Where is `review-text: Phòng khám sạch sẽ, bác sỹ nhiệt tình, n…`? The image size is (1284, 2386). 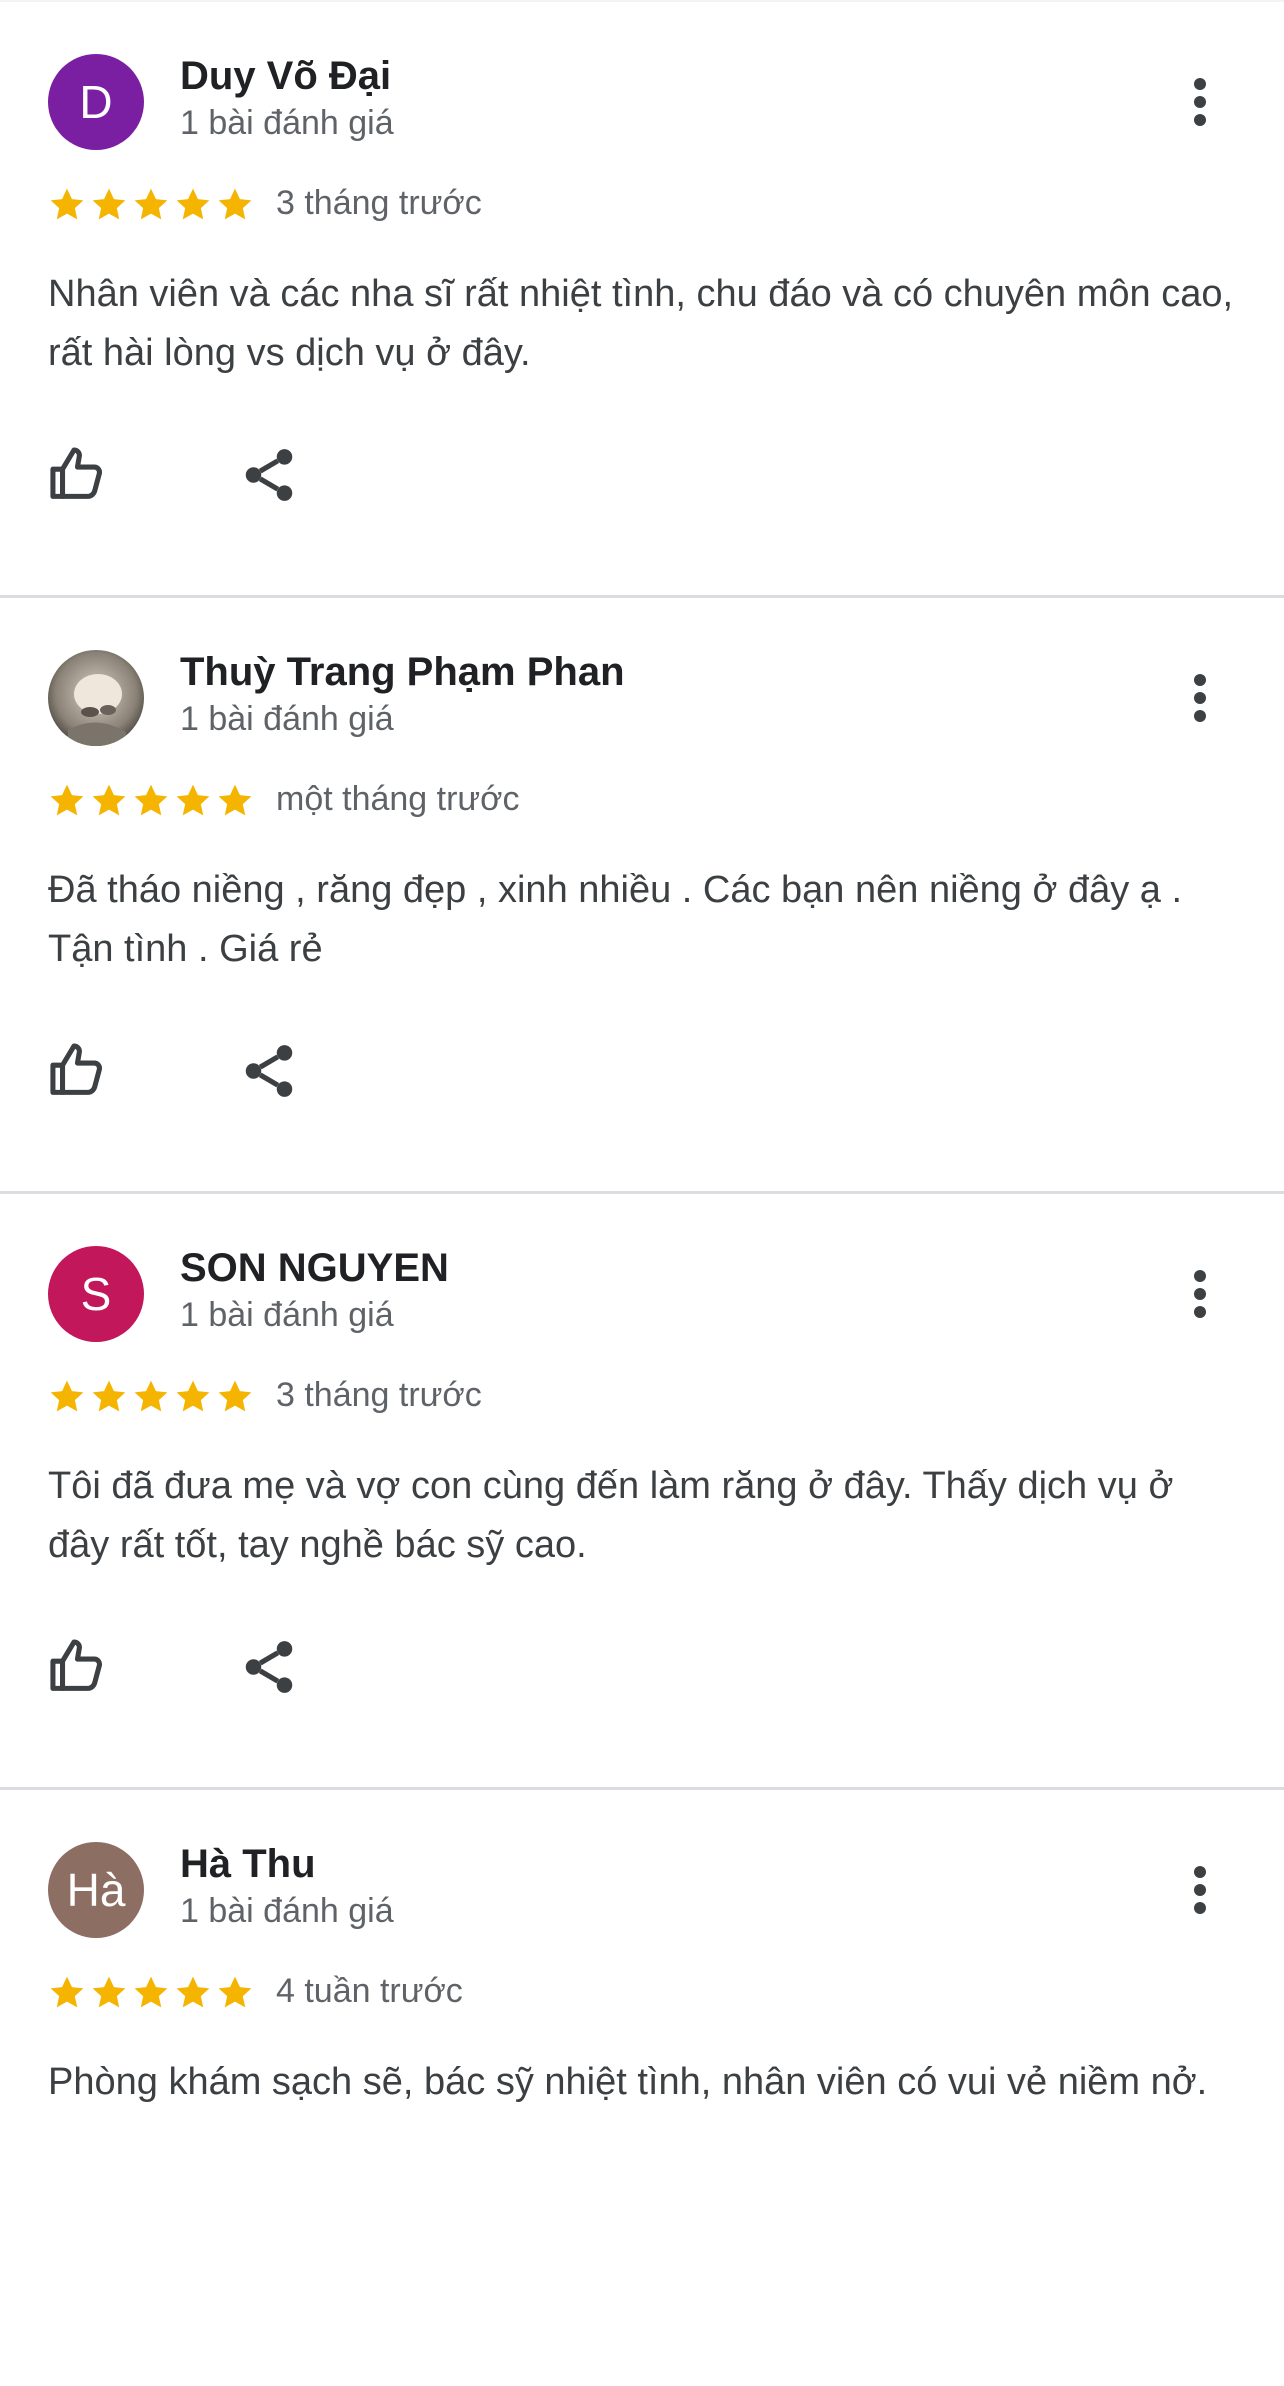
review-text: Phòng khám sạch sẽ, bác sỹ nhiệt tình, n… is located at coordinates (628, 2082).